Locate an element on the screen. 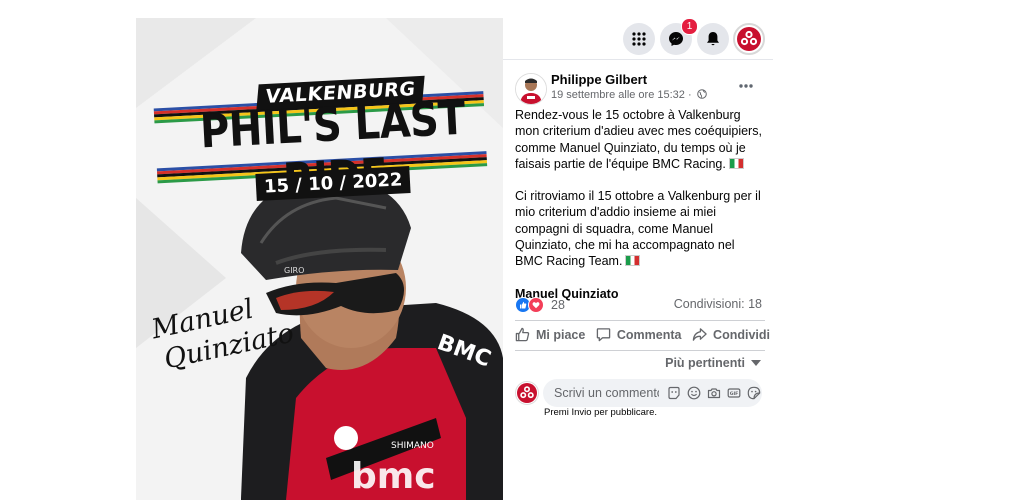 This screenshot has width=1009, height=500. smiley-icon is located at coordinates (694, 393).